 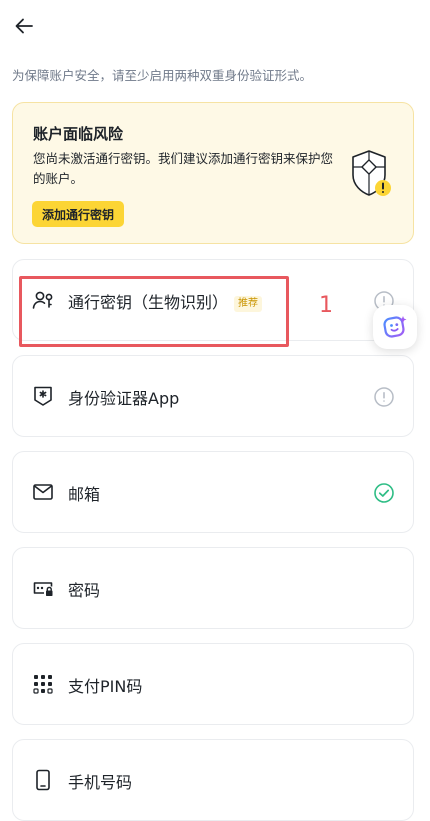 What do you see at coordinates (84, 590) in the screenshot?
I see `method-label: 密码` at bounding box center [84, 590].